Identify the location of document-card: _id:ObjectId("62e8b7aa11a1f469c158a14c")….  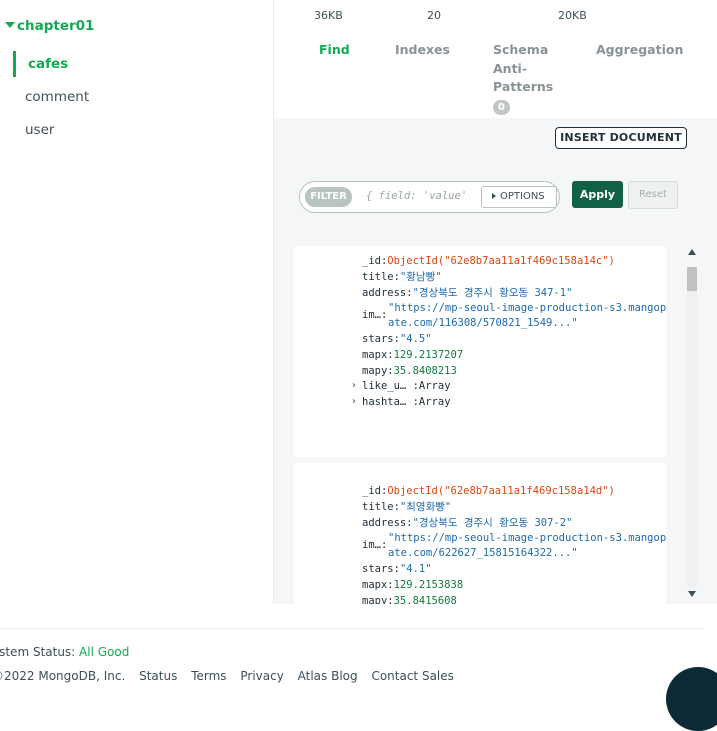
(480, 351).